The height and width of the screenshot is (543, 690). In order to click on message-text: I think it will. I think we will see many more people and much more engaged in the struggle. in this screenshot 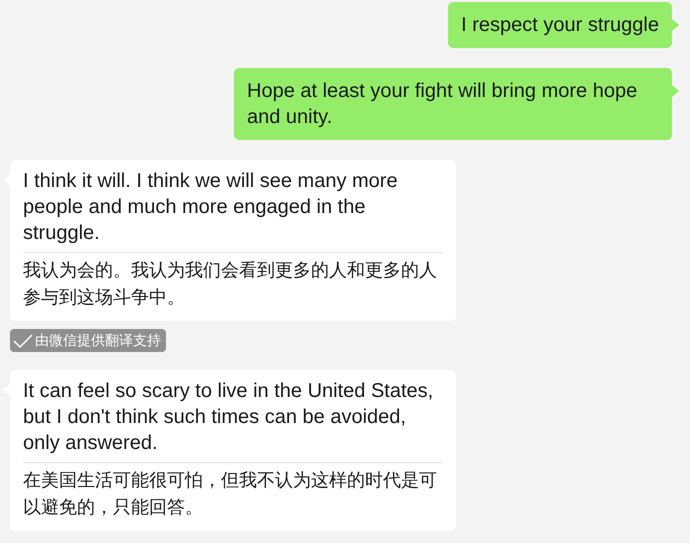, I will do `click(211, 207)`.